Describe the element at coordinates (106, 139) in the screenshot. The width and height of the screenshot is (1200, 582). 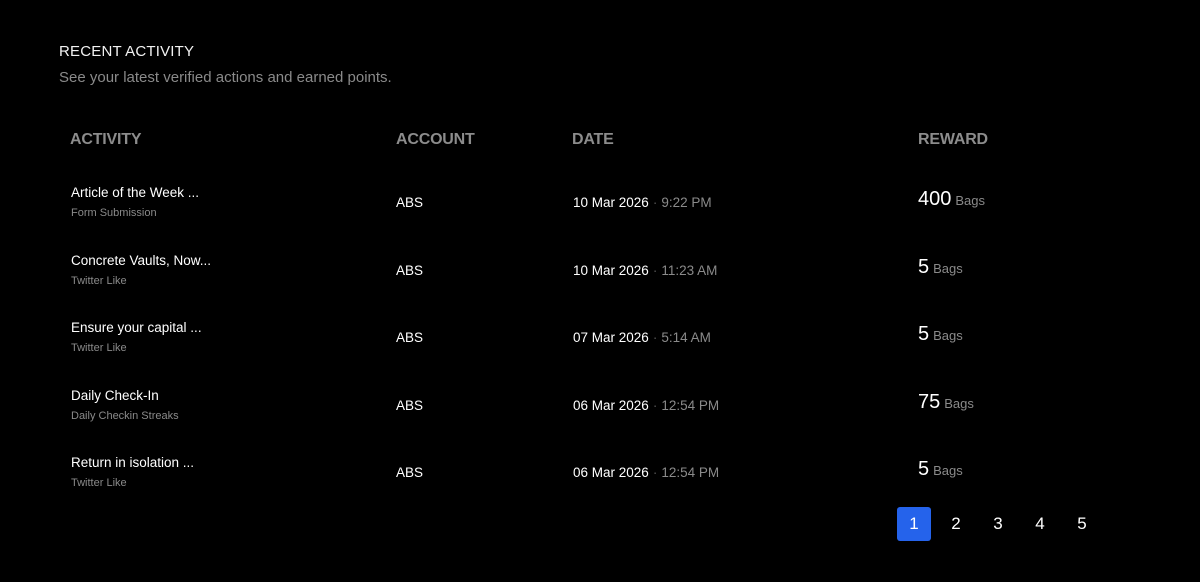
I see `column-header-activity: ACTIVITY` at that location.